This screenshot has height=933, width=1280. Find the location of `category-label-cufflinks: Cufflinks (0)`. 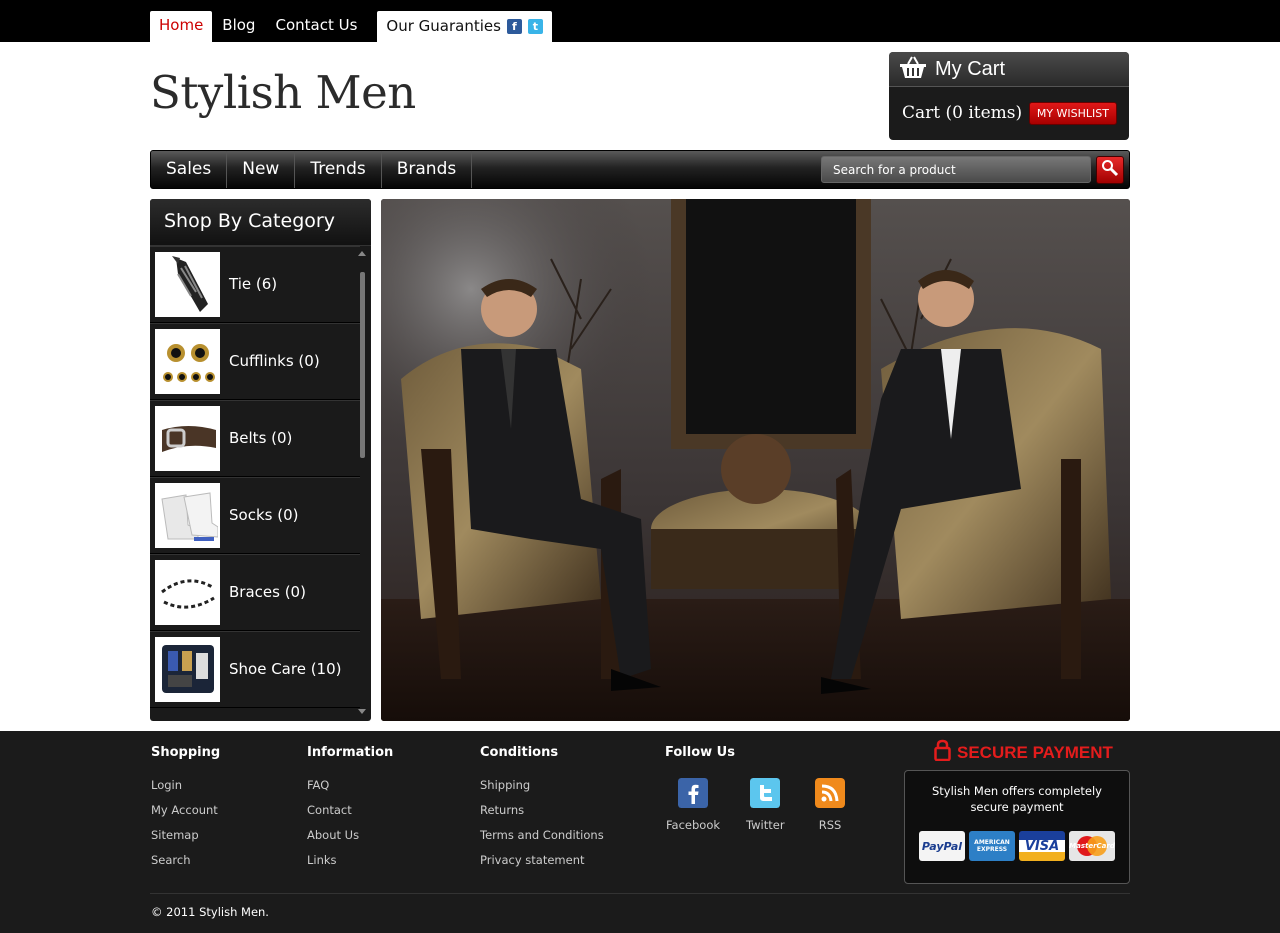

category-label-cufflinks: Cufflinks (0) is located at coordinates (274, 361).